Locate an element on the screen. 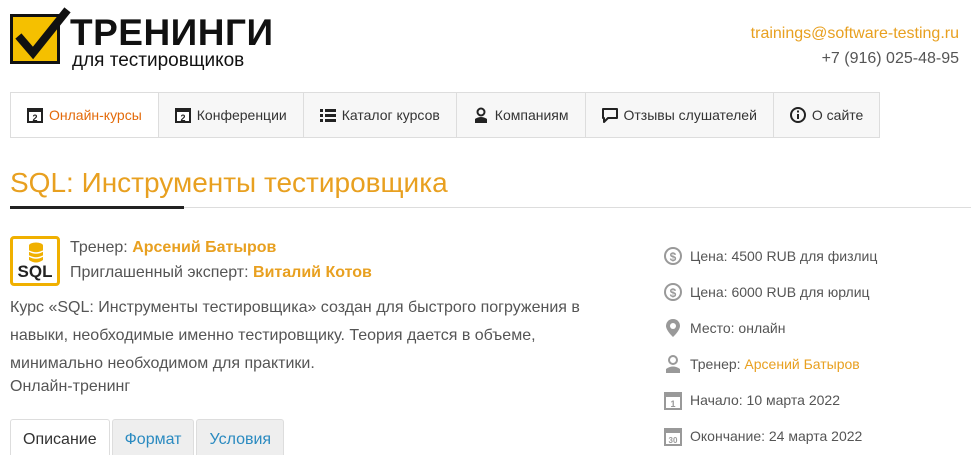  sql-icon-label: SQL is located at coordinates (35, 271).